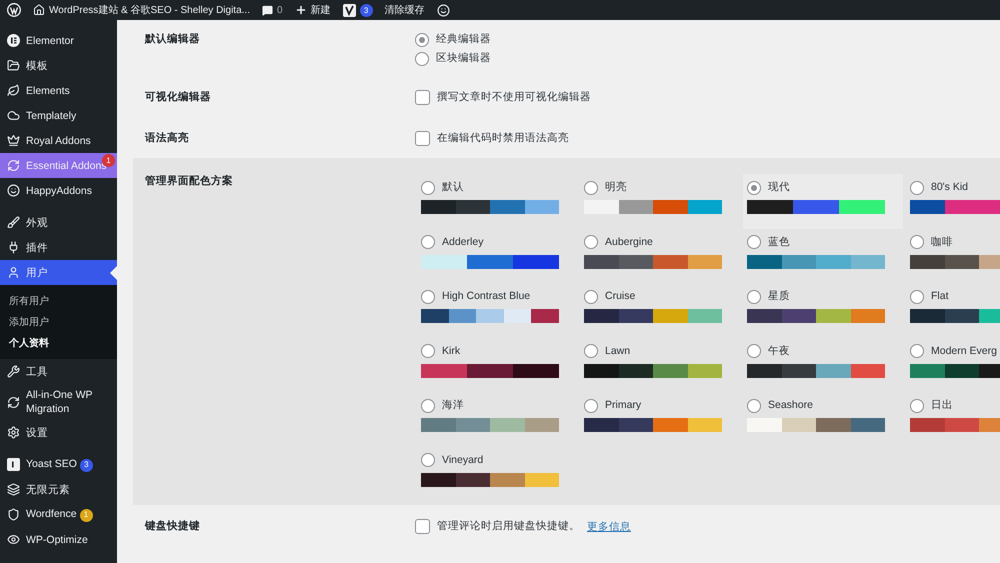  Describe the element at coordinates (58, 90) in the screenshot. I see `menu-item: Elements` at that location.